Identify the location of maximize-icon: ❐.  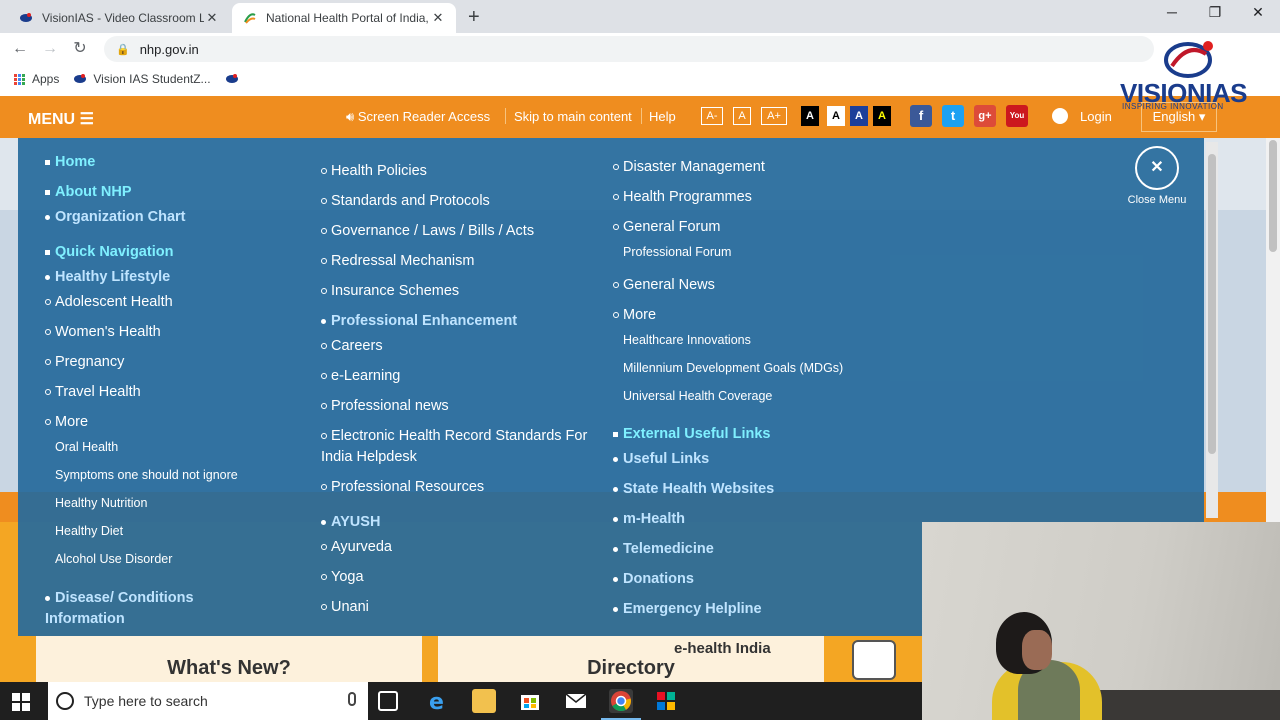
(1215, 12).